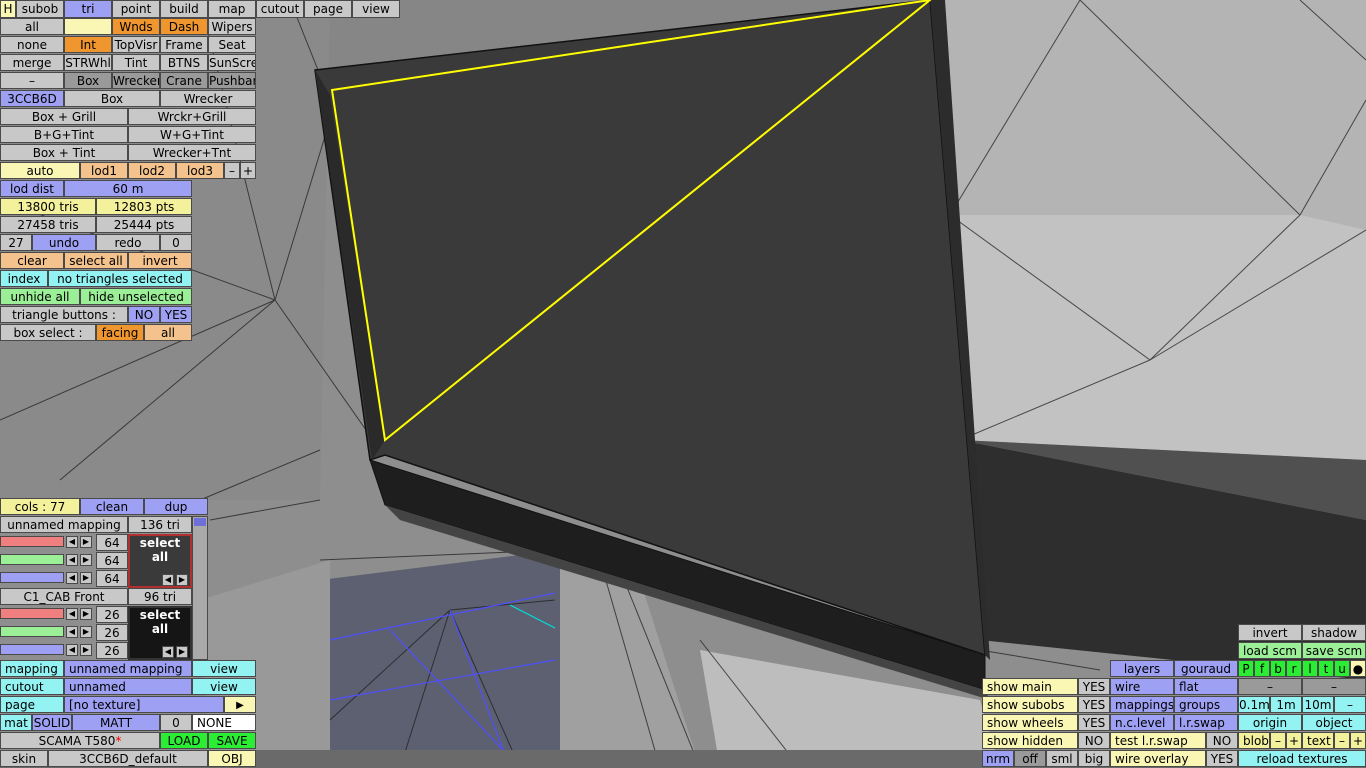 The height and width of the screenshot is (768, 1366). What do you see at coordinates (232, 62) in the screenshot?
I see `subob-sunscre-button: SunScre` at bounding box center [232, 62].